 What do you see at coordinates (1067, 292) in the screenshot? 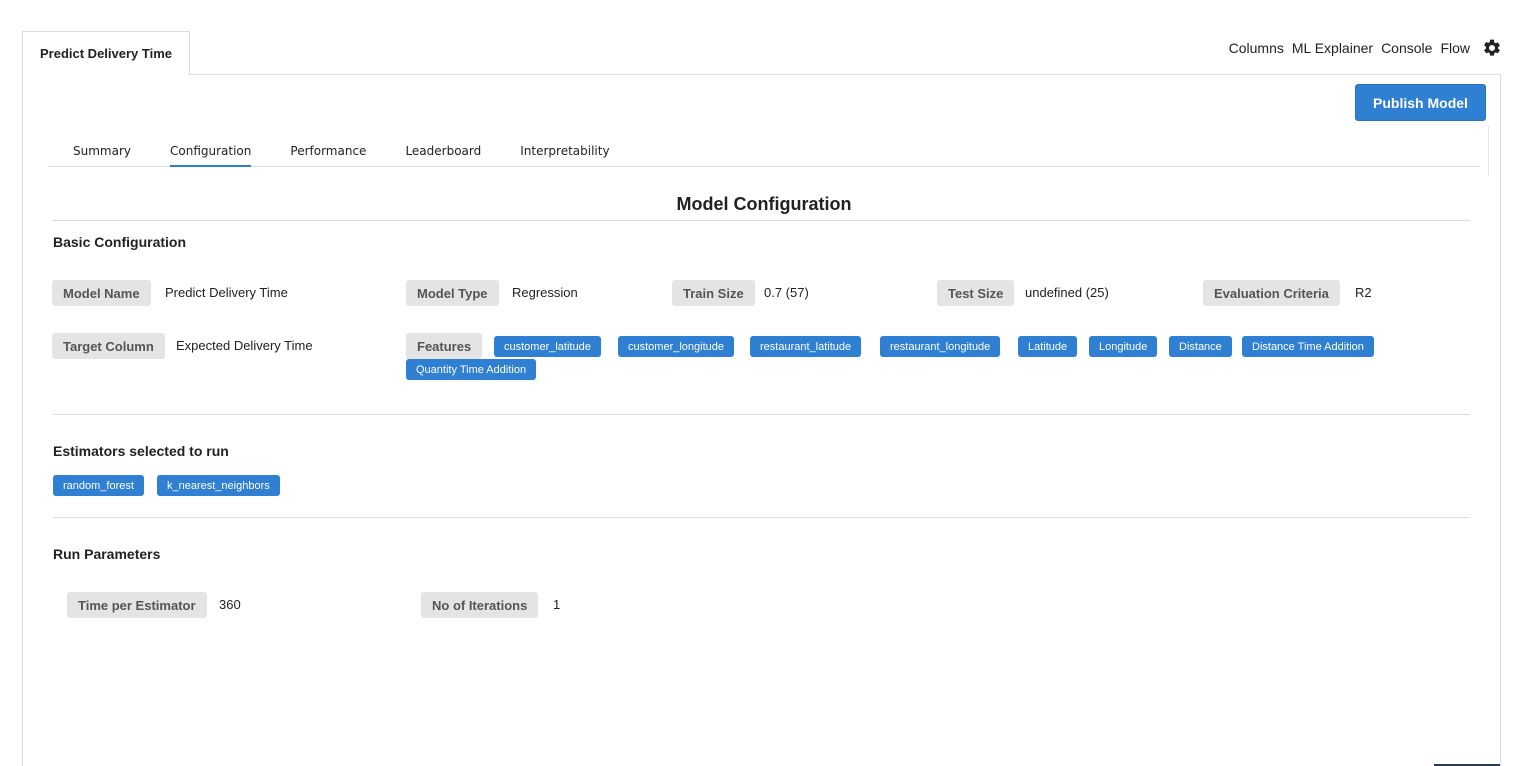
I see `test-size-value: undefined (25)` at bounding box center [1067, 292].